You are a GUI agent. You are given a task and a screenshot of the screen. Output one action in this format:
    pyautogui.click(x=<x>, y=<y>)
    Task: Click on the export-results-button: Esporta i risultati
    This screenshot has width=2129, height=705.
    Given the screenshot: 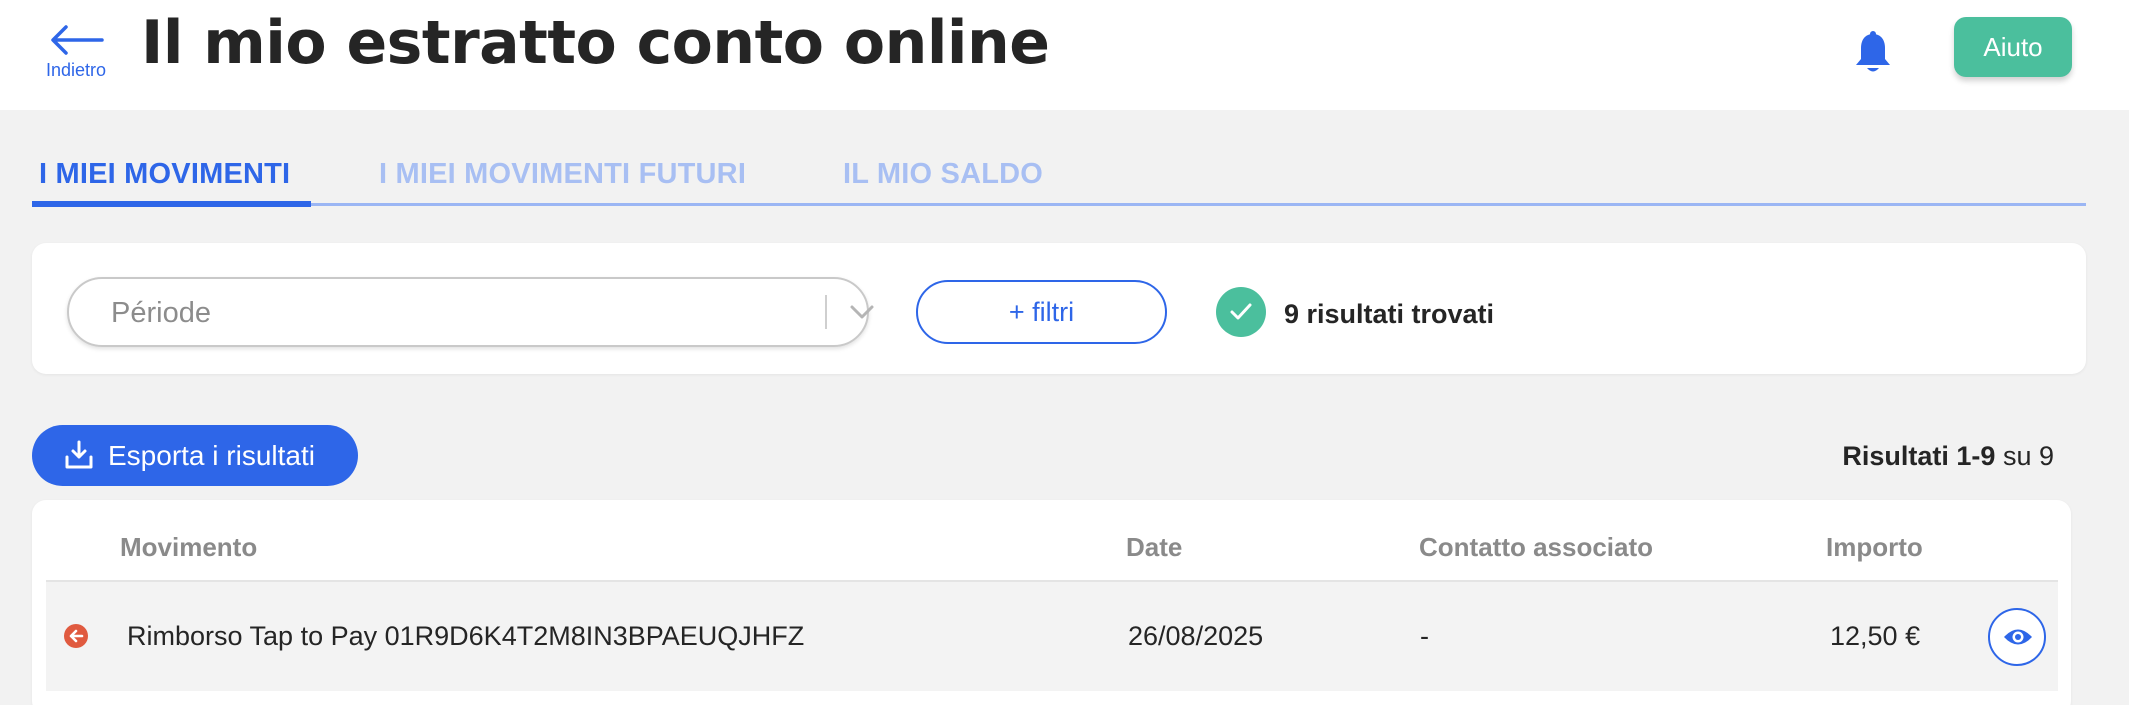 What is the action you would take?
    pyautogui.click(x=195, y=455)
    